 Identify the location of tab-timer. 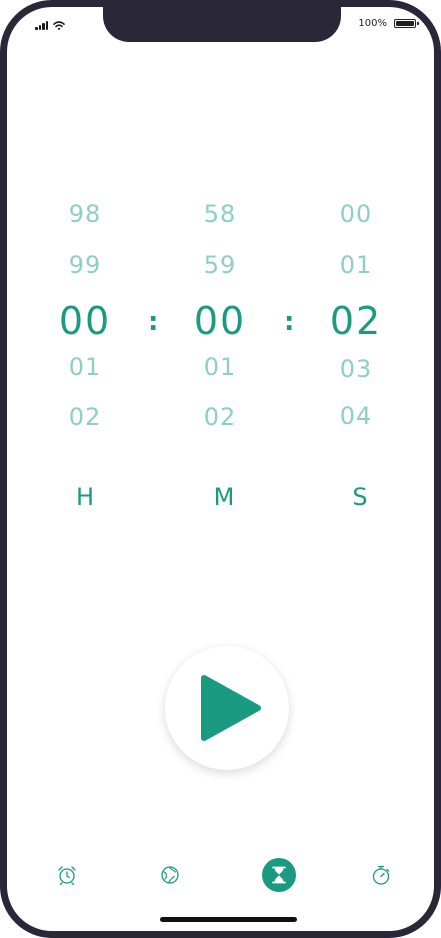
(279, 875).